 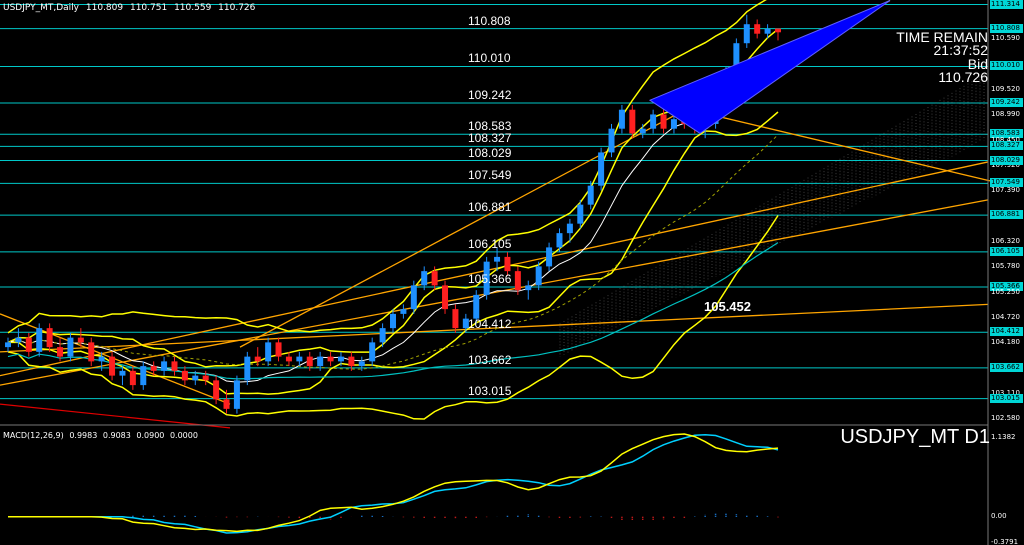 I want to click on macd-panel, so click(x=393, y=483).